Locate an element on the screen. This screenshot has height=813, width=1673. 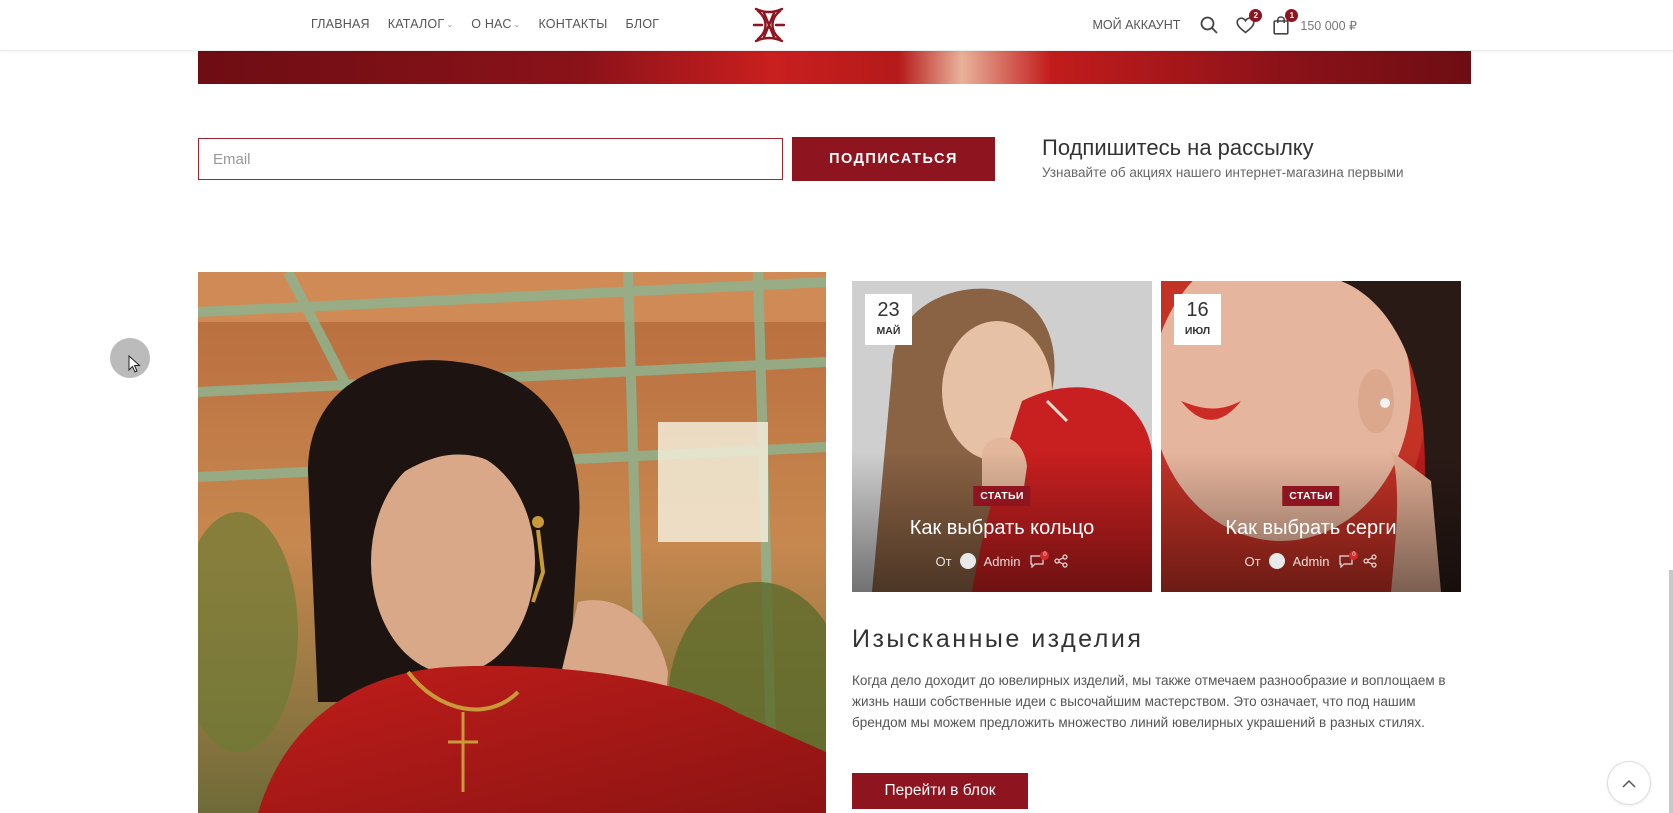
my-account-link: МОЙ АККАУНТ is located at coordinates (1136, 25).